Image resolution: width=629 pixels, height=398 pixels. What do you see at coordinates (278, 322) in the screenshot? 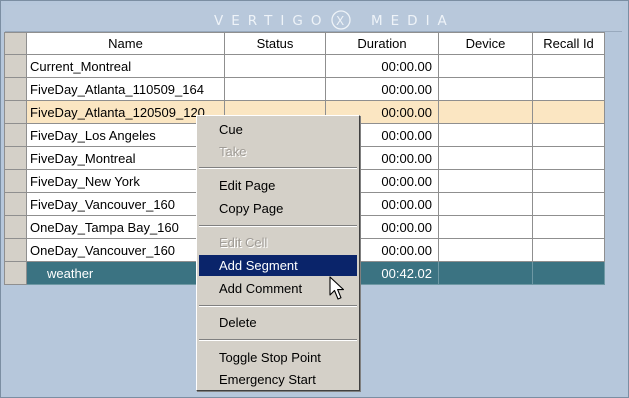
I see `menu-item-delete: Delete` at bounding box center [278, 322].